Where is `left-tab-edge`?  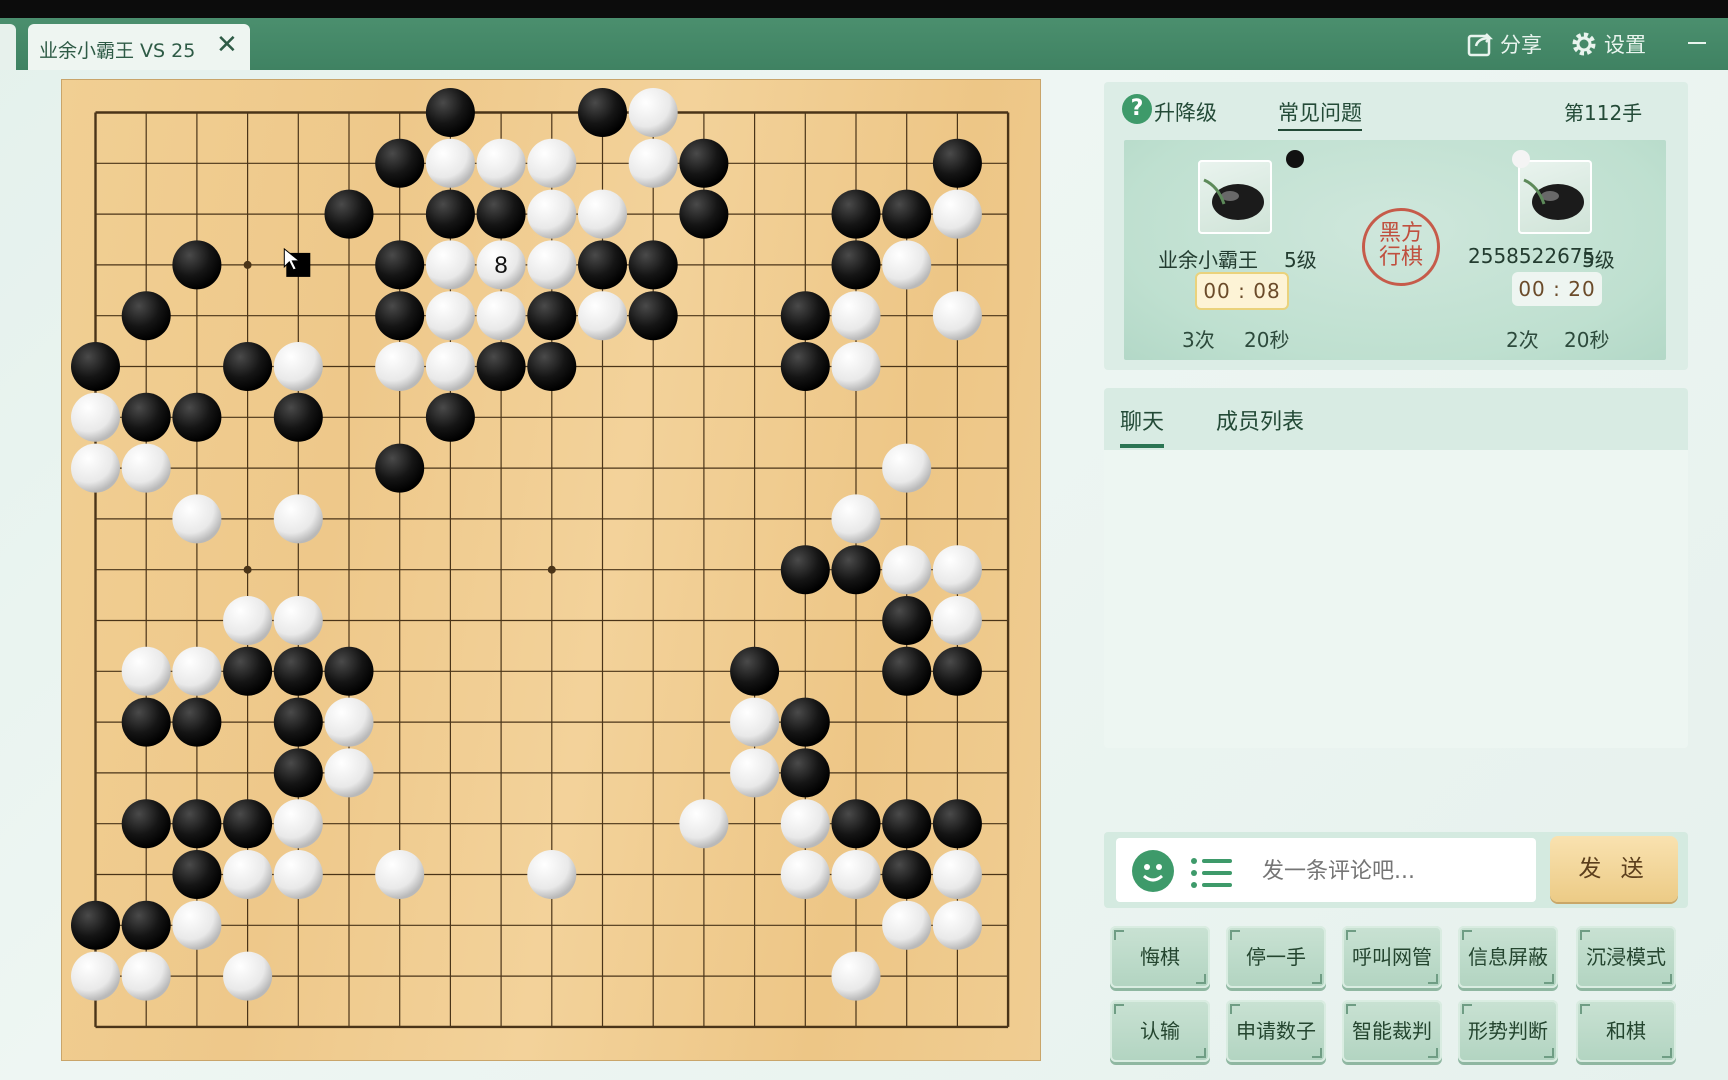
left-tab-edge is located at coordinates (8, 47).